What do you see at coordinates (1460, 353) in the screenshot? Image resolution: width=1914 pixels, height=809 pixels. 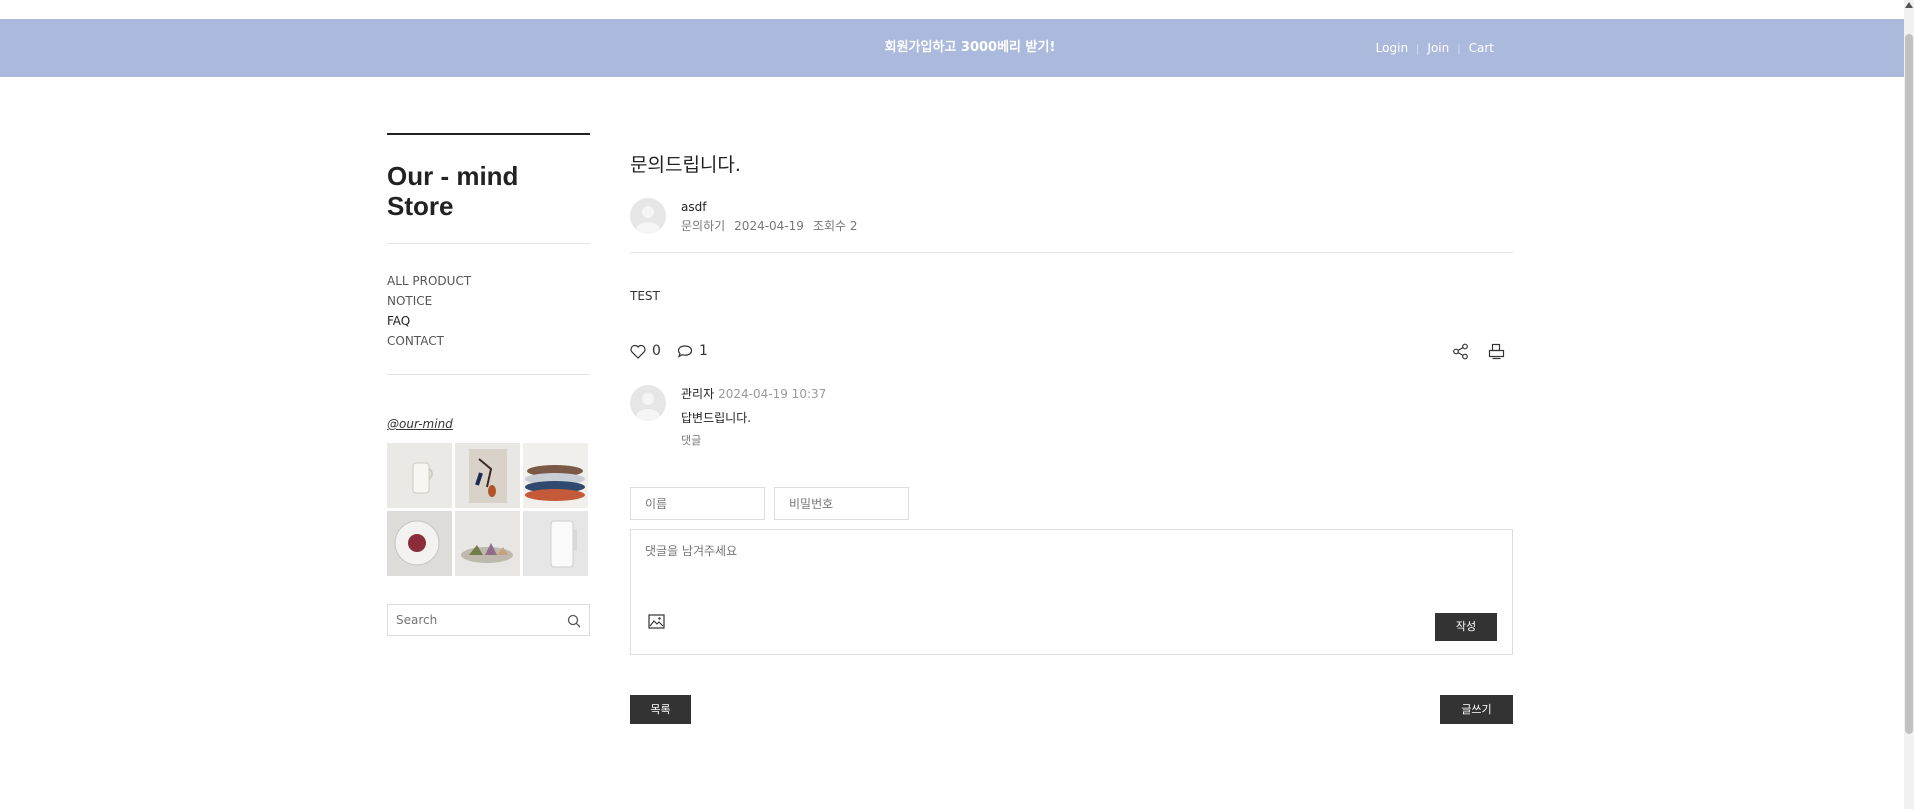 I see `share-icon` at bounding box center [1460, 353].